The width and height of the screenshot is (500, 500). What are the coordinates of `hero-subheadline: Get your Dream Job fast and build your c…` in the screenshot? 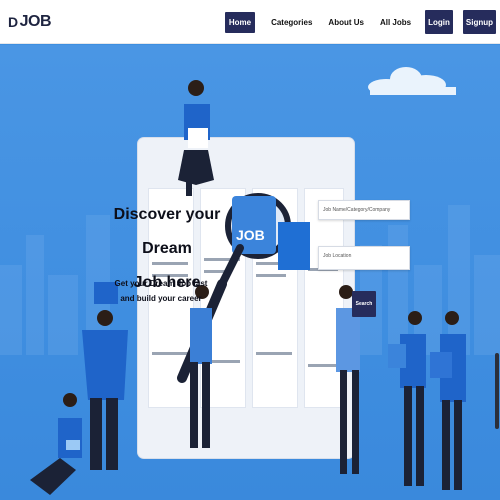 It's located at (161, 291).